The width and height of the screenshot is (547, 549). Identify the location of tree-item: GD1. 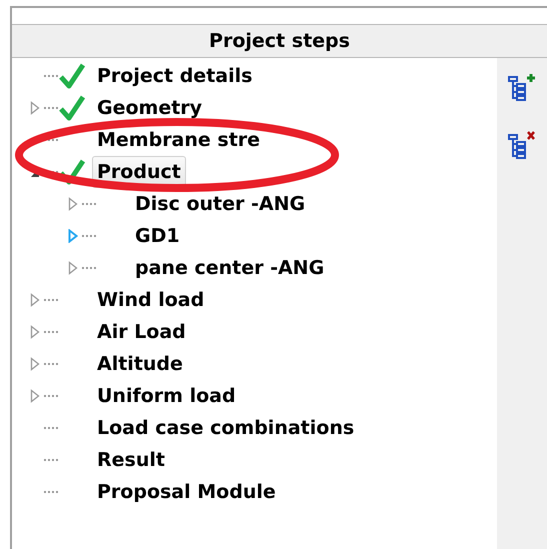
(157, 236).